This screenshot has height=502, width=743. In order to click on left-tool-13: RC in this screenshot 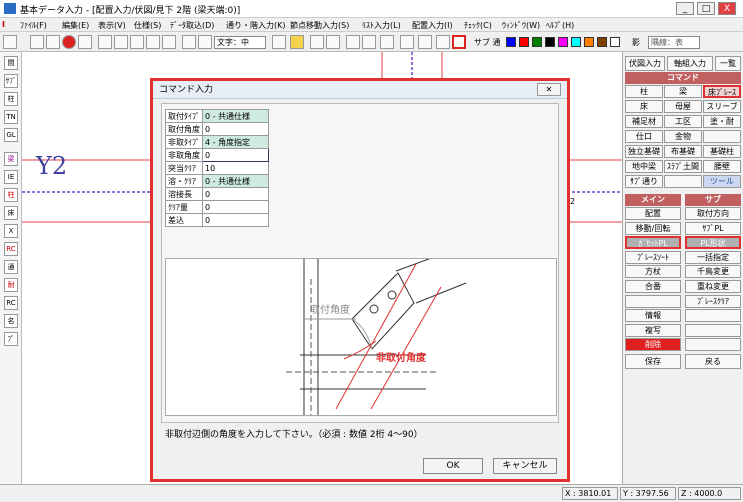, I will do `click(11, 303)`.